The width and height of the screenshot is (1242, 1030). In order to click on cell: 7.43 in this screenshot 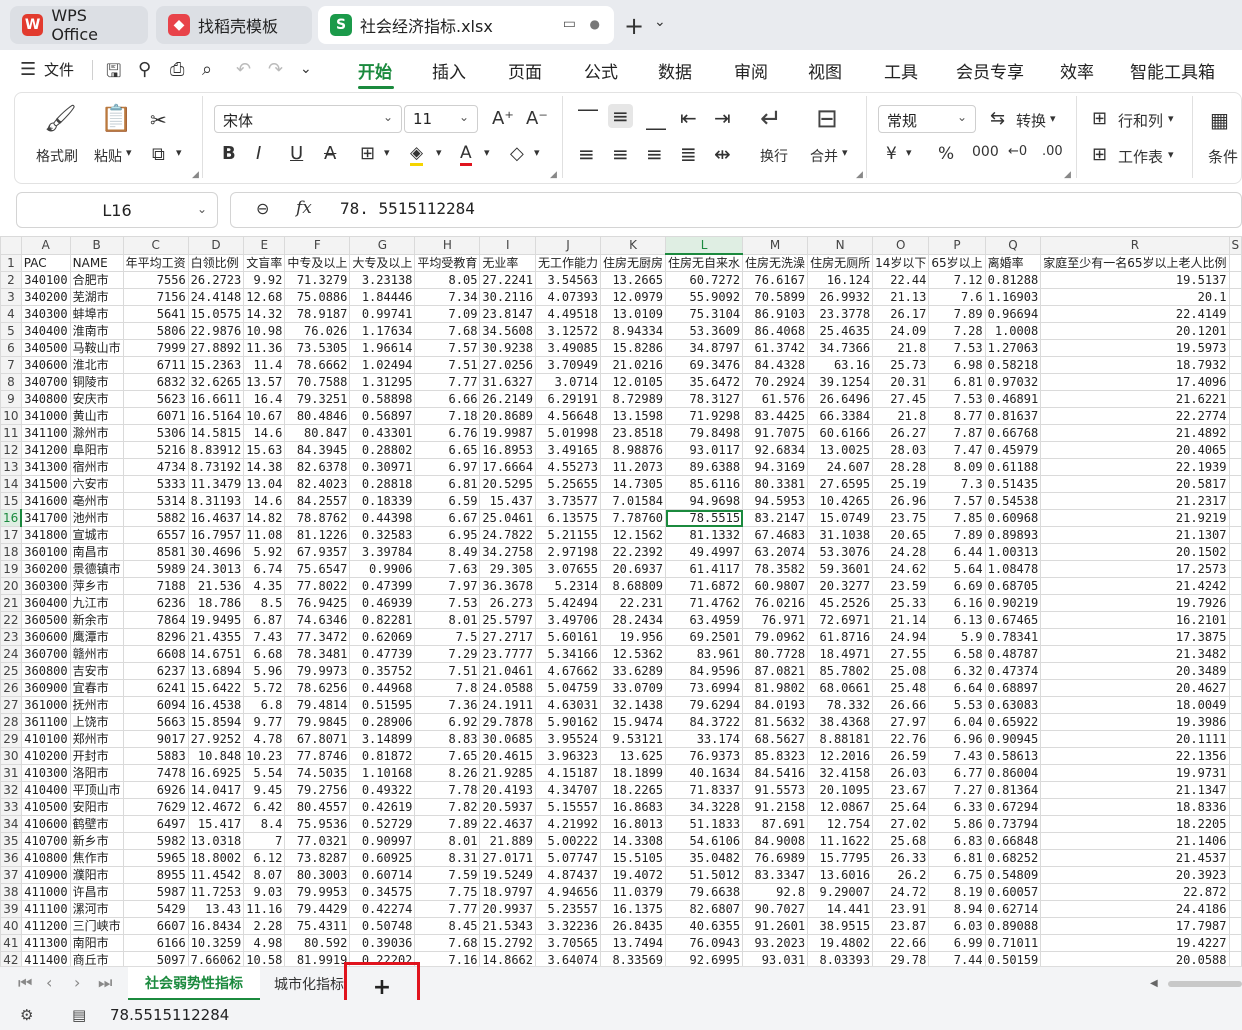, I will do `click(957, 756)`.